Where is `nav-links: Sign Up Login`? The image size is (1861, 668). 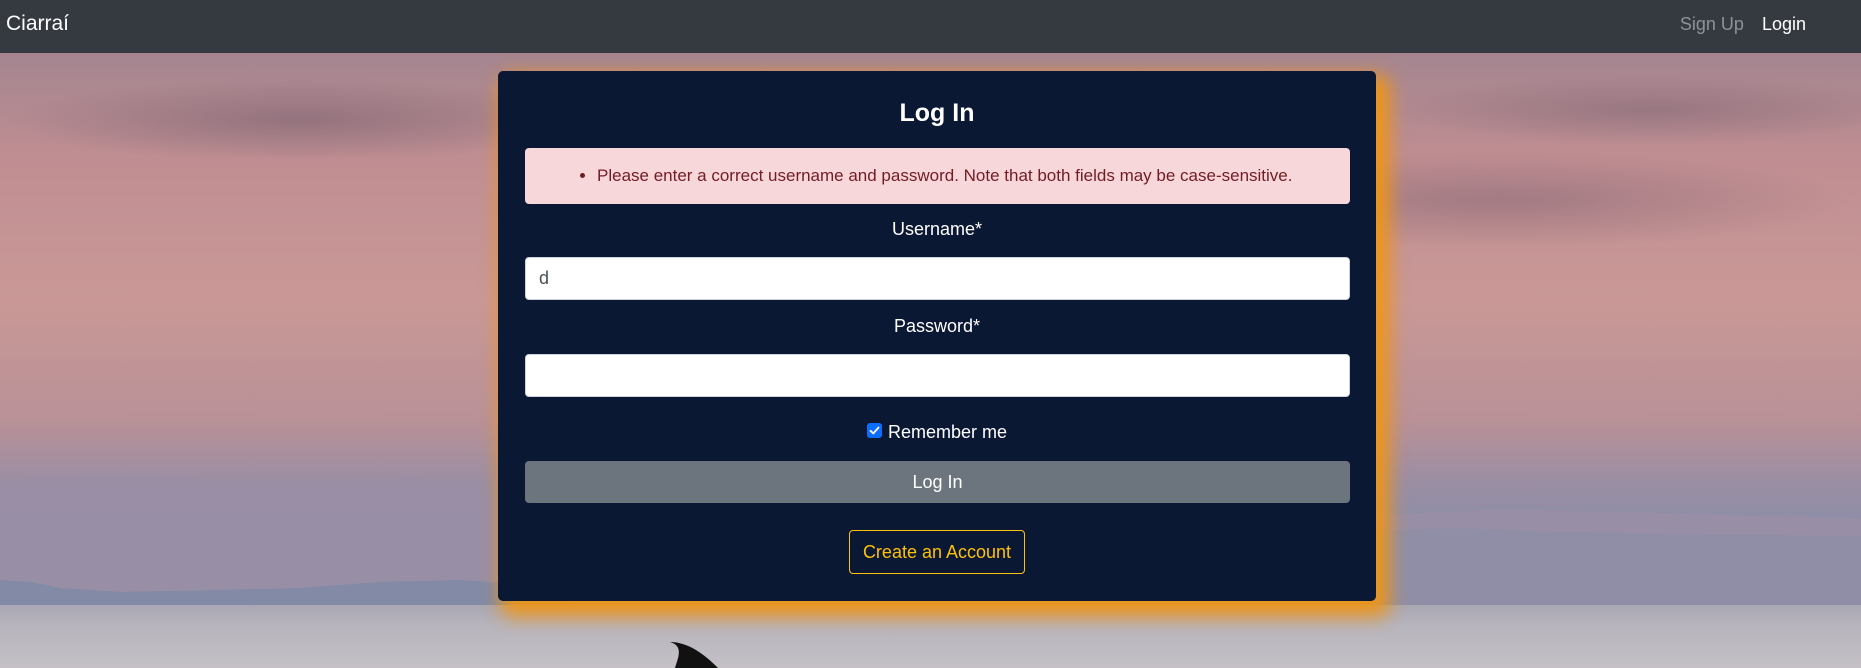
nav-links: Sign Up Login is located at coordinates (1743, 24).